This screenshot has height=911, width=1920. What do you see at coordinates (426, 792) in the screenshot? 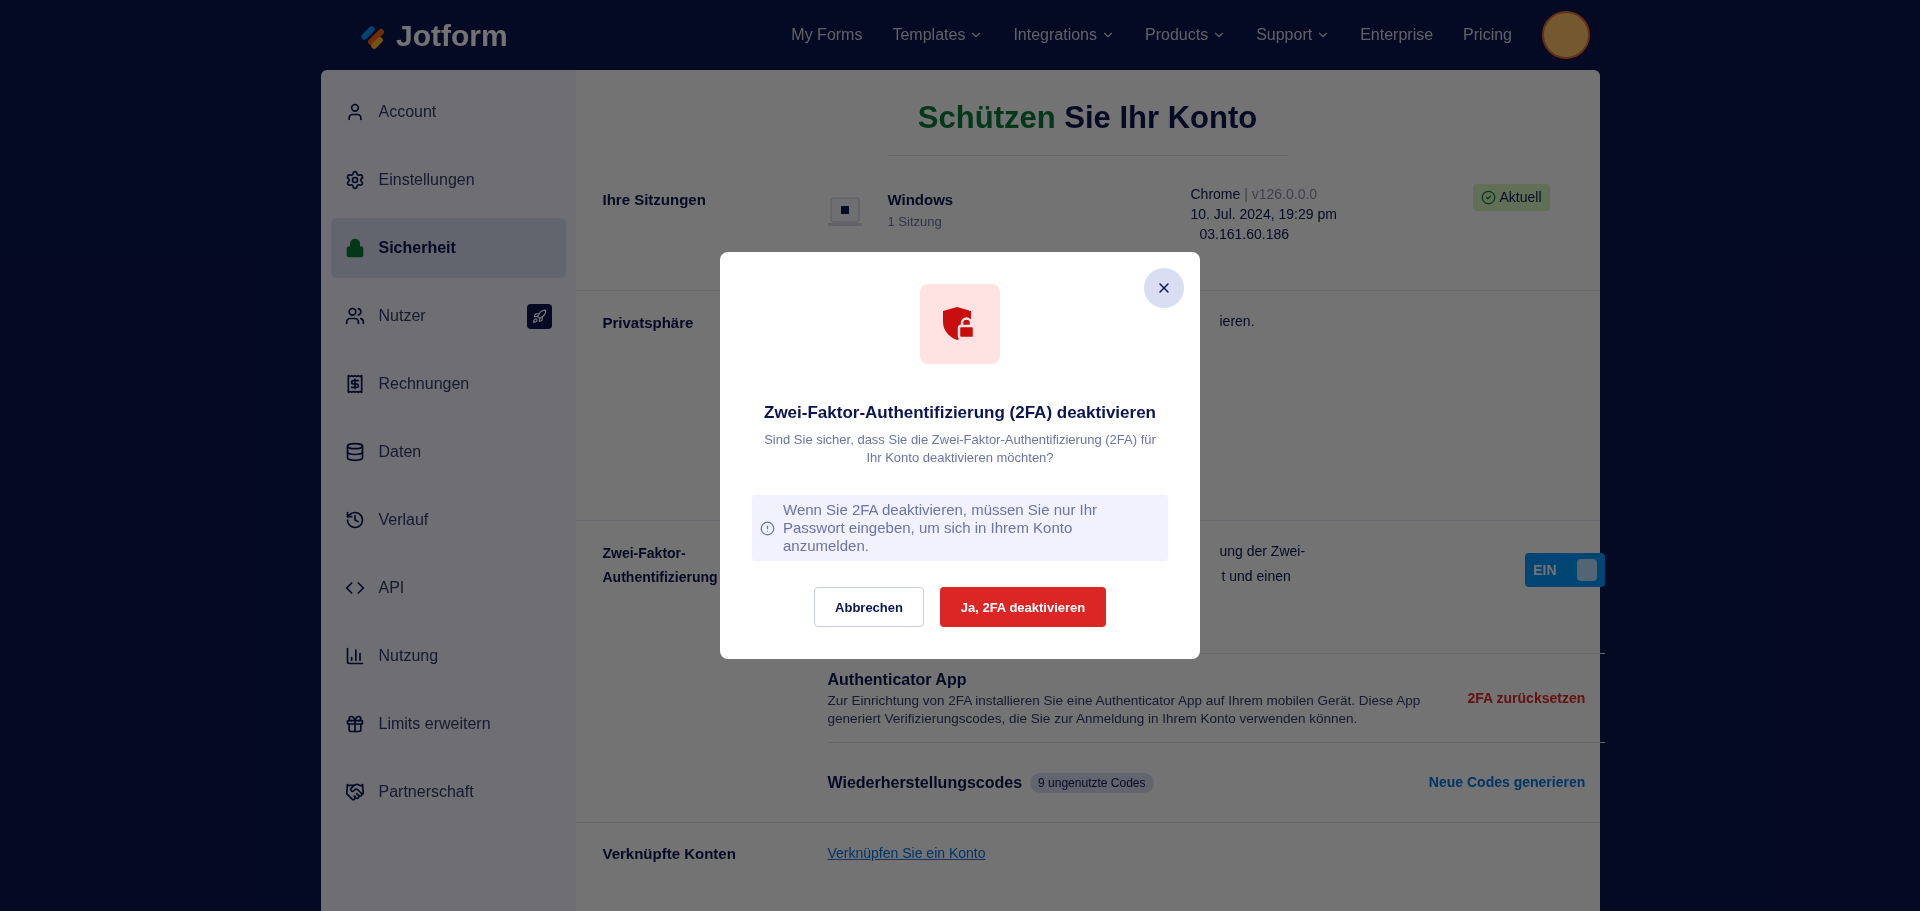
I see `sidebar-item-label: Partnerschaft` at bounding box center [426, 792].